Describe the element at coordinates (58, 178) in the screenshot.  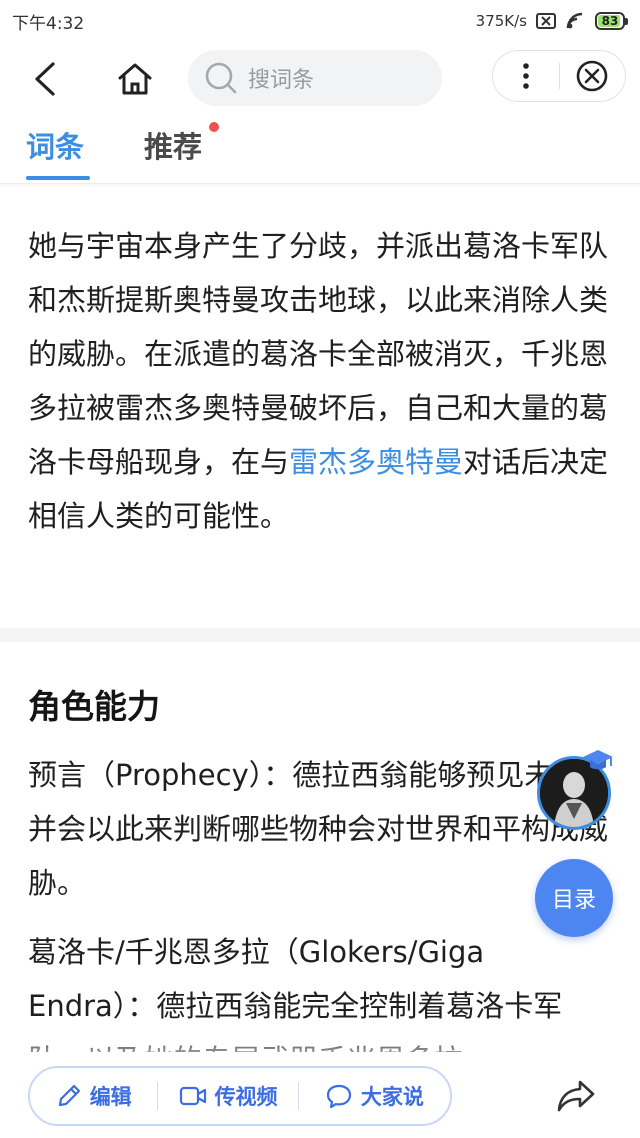
I see `active-tab-indicator` at that location.